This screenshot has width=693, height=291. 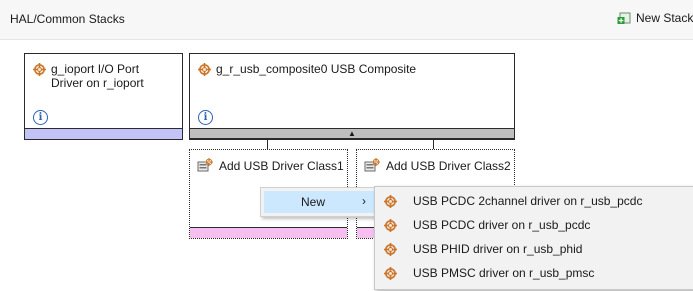 I want to click on submenu-arrow-icon: ›, so click(x=364, y=201).